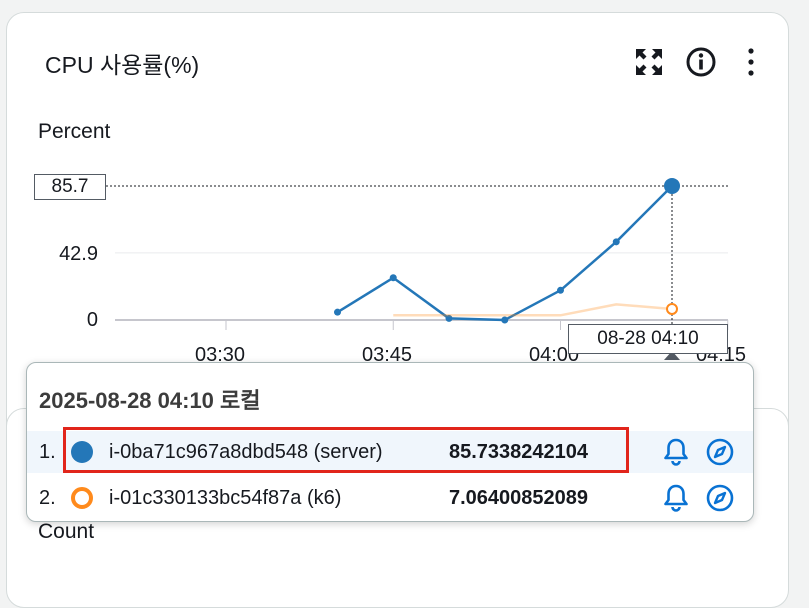 This screenshot has width=809, height=608. Describe the element at coordinates (648, 339) in the screenshot. I see `x-highlight-label: 08-28 04:10` at that location.